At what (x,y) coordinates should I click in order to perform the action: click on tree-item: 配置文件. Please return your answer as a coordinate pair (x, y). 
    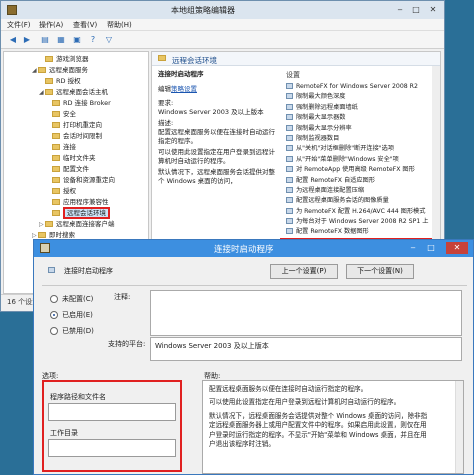
    Looking at the image, I should click on (76, 169).